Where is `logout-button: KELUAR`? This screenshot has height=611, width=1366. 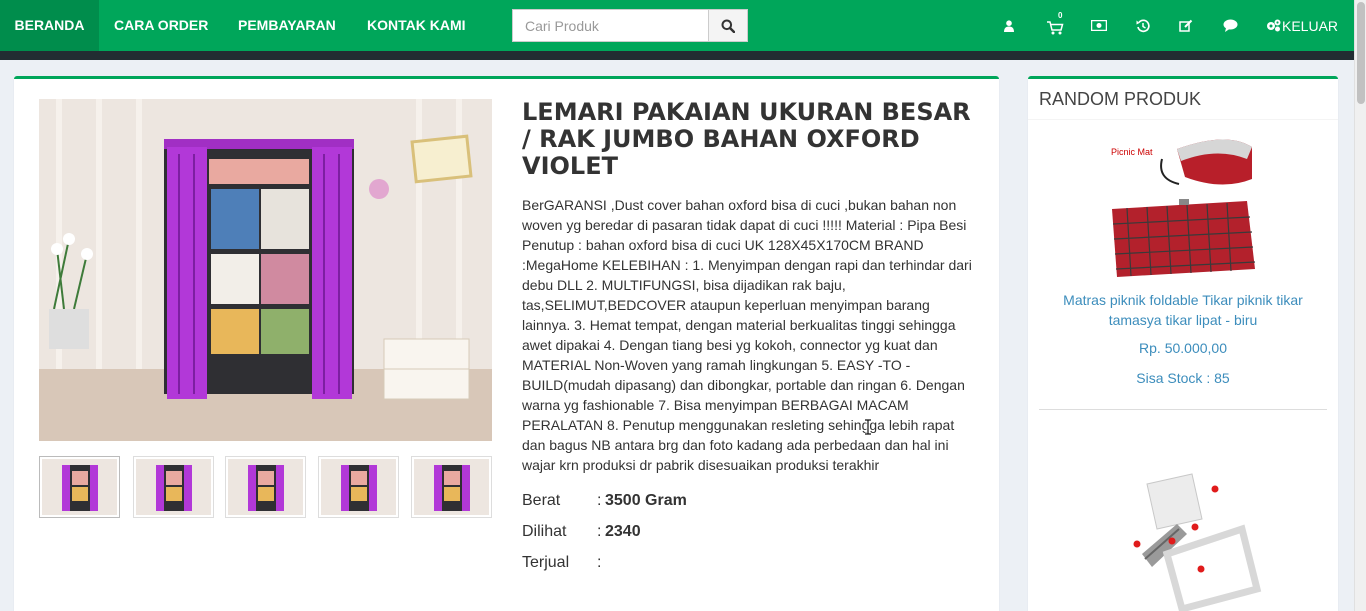 logout-button: KELUAR is located at coordinates (1302, 25).